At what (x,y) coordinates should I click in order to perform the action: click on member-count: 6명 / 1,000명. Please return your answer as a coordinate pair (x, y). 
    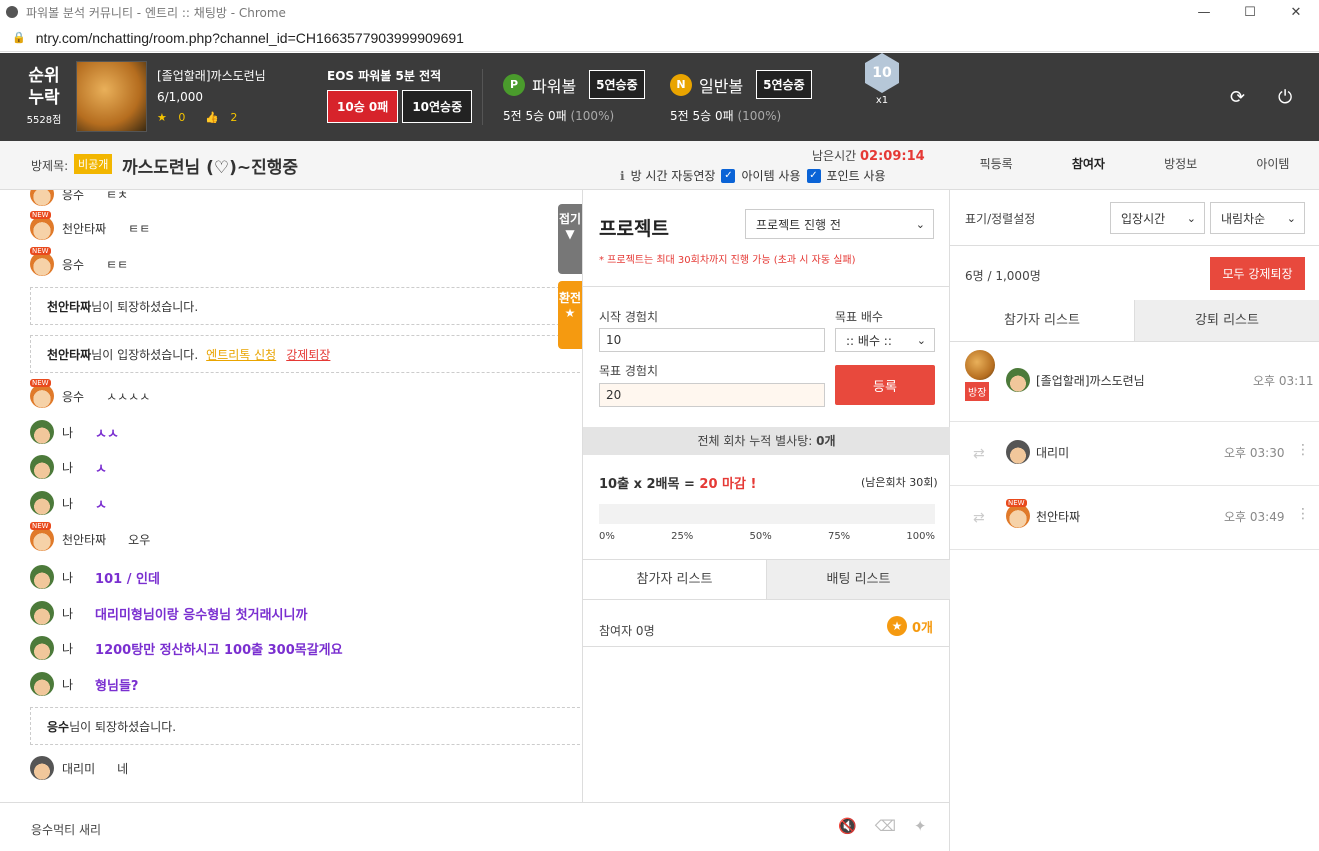
    Looking at the image, I should click on (1003, 276).